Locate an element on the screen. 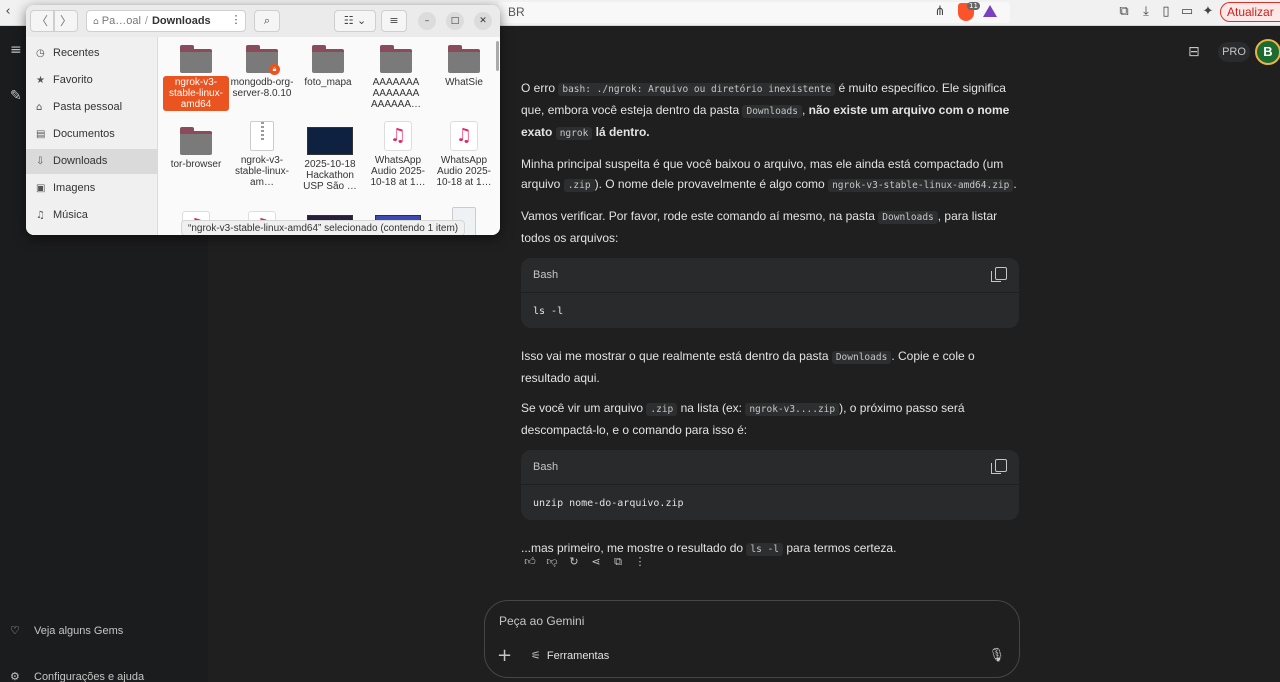 This screenshot has height=682, width=1280. path-bar: ⌂ Pa…oal / Downloads is located at coordinates (166, 21).